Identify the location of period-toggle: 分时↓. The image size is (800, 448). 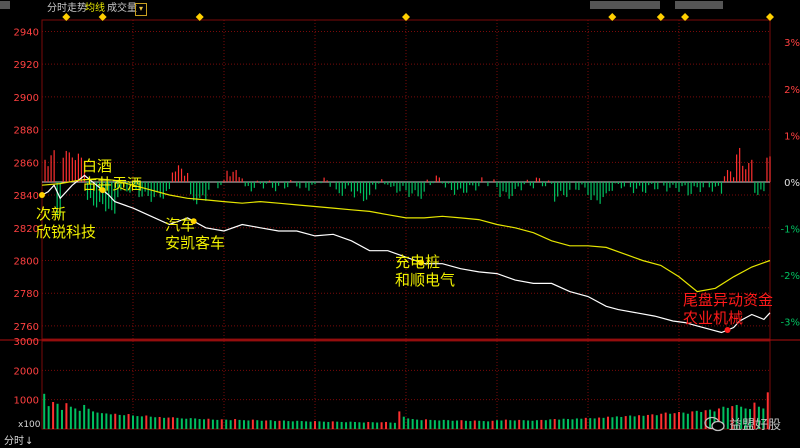
(18, 439).